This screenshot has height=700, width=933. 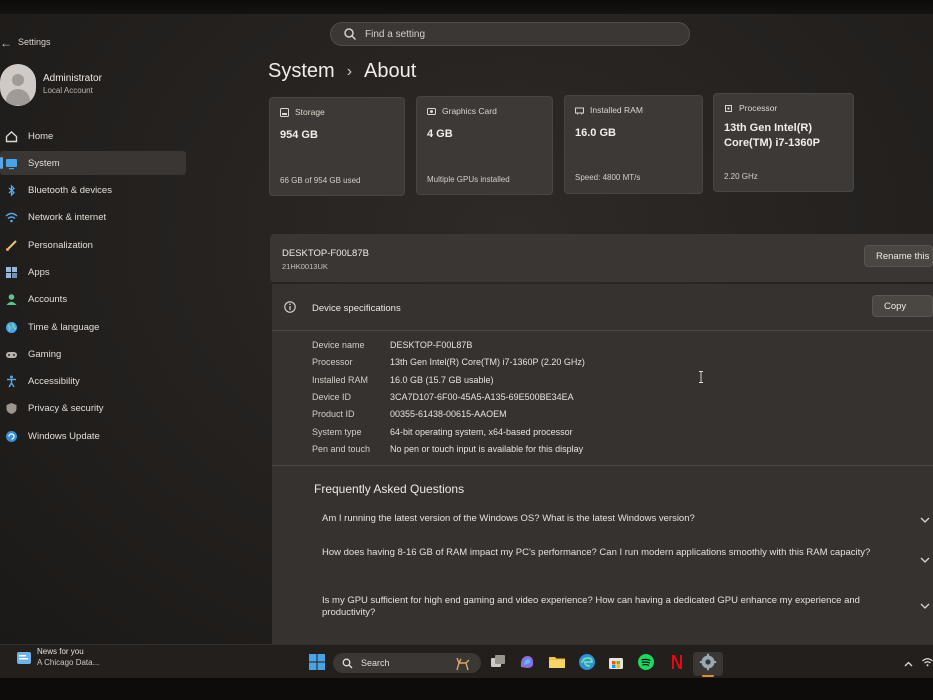 I want to click on accessibility-icon, so click(x=11, y=382).